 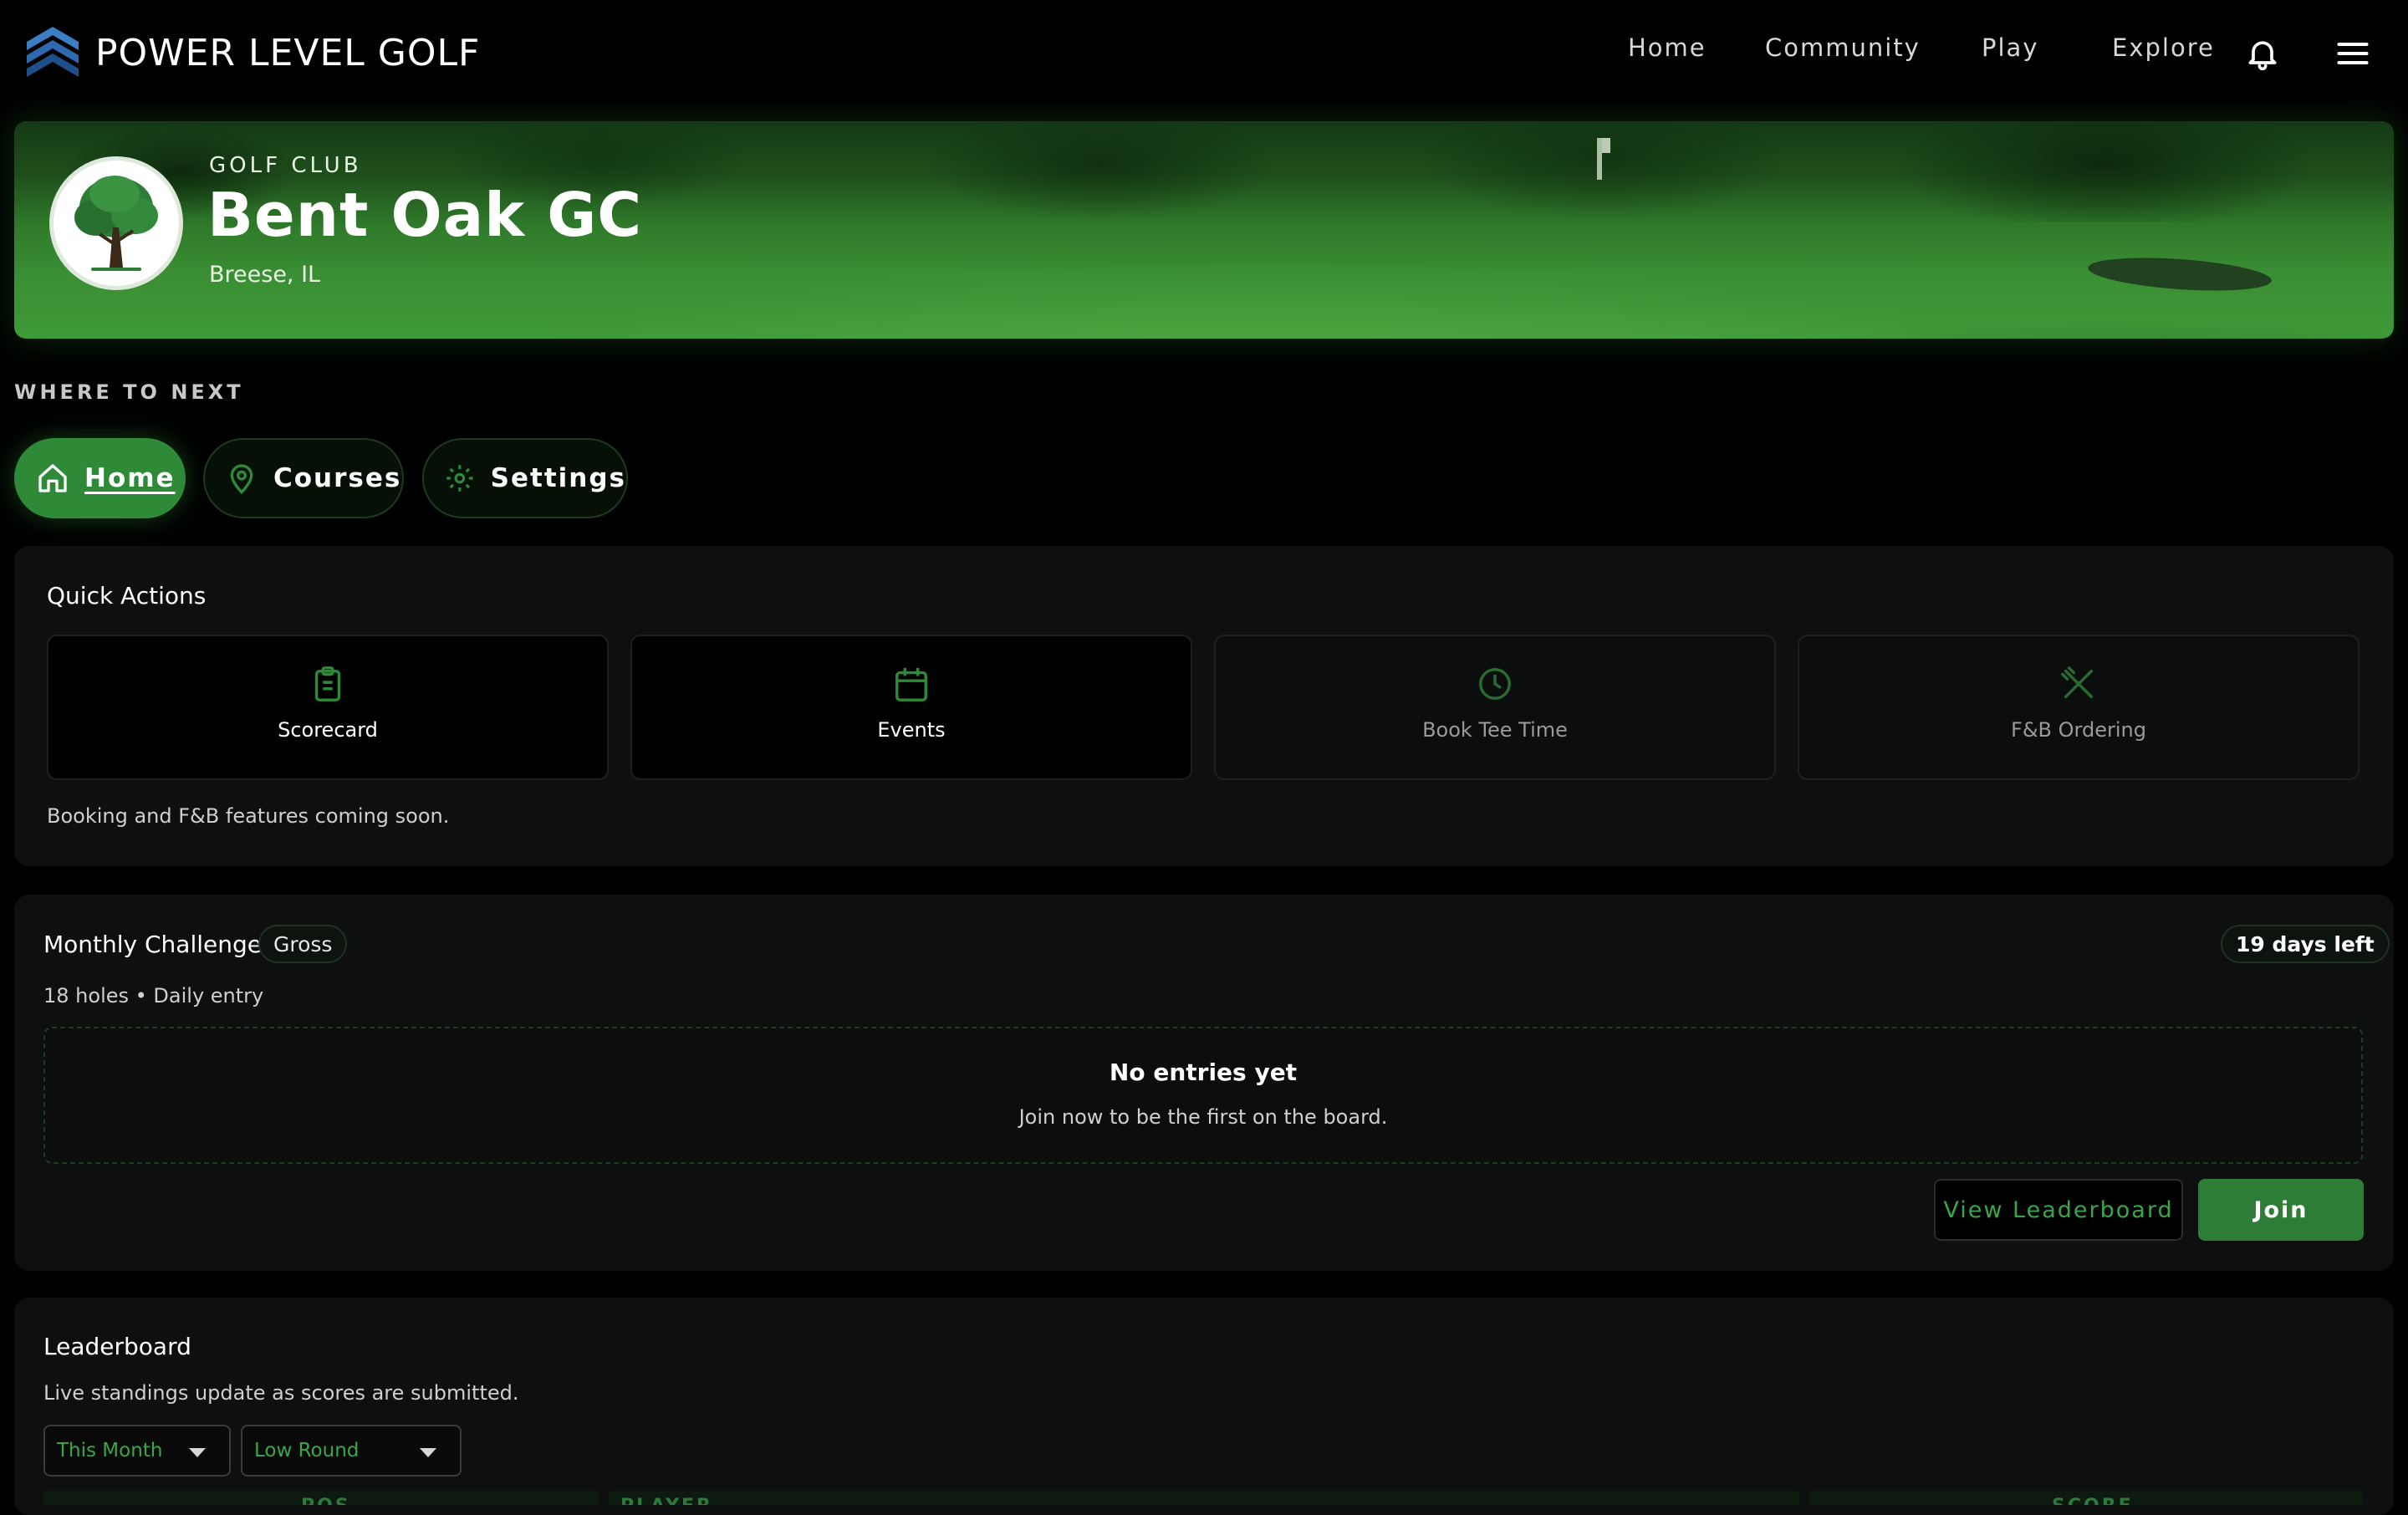 What do you see at coordinates (1843, 47) in the screenshot?
I see `nav-community: Community` at bounding box center [1843, 47].